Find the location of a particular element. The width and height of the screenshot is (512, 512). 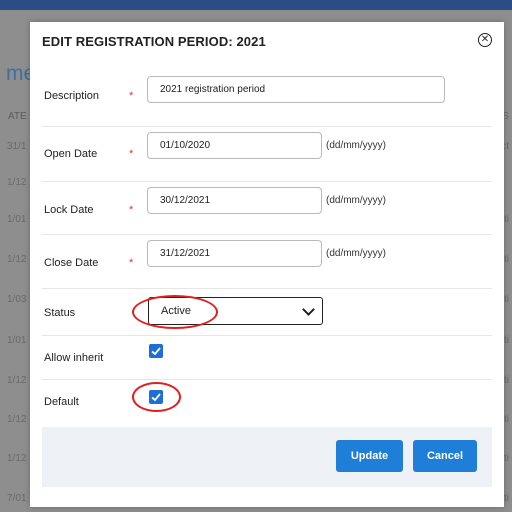

status-label: Status is located at coordinates (60, 313).